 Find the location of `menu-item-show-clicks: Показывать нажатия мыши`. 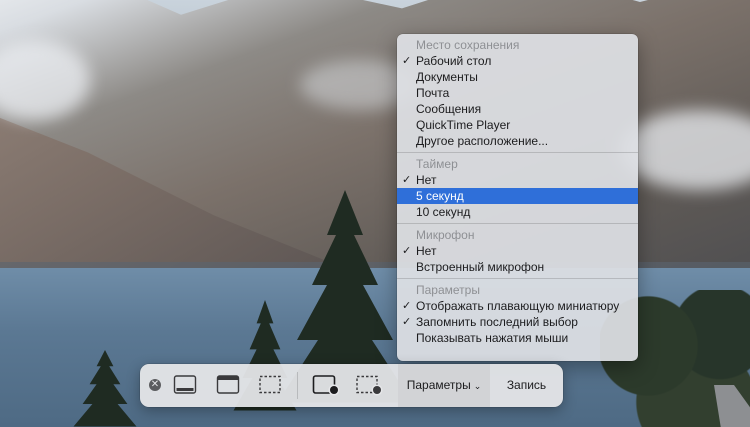

menu-item-show-clicks: Показывать нажатия мыши is located at coordinates (517, 338).